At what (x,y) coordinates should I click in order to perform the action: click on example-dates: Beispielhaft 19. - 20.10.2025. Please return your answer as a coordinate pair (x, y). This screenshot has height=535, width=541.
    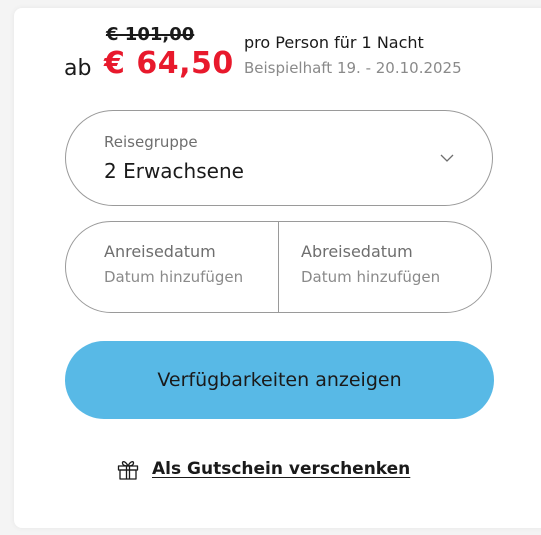
    Looking at the image, I should click on (353, 68).